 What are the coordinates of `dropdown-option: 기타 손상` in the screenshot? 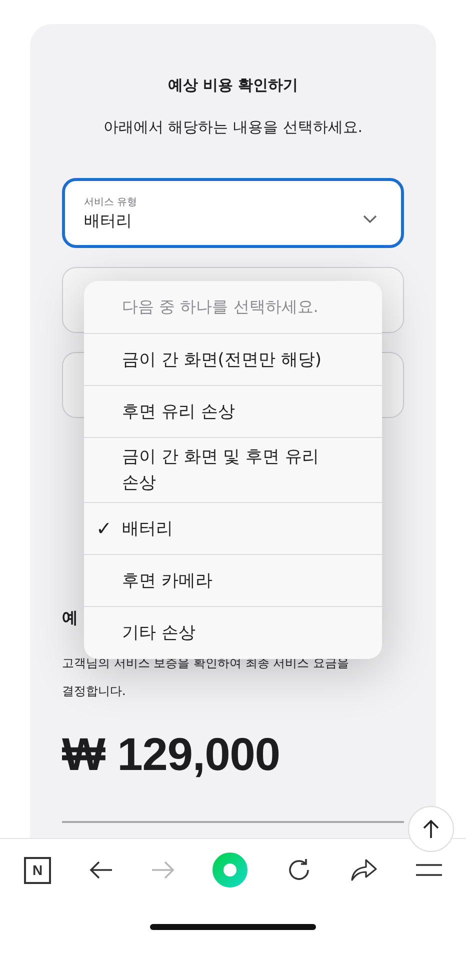 It's located at (233, 633).